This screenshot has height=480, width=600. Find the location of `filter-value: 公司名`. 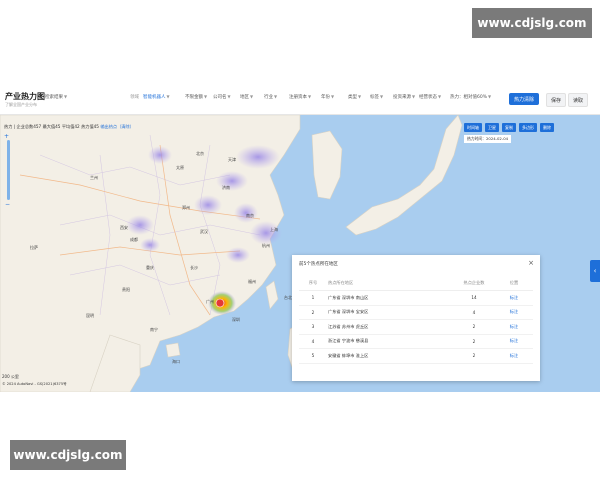

filter-value: 公司名 is located at coordinates (220, 97).